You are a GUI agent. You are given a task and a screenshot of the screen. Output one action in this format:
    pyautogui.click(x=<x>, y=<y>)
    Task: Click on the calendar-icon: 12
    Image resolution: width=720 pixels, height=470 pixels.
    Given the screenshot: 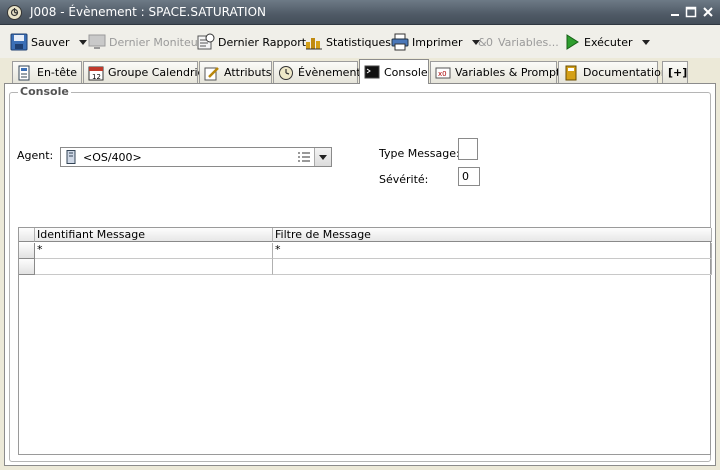 What is the action you would take?
    pyautogui.click(x=96, y=73)
    